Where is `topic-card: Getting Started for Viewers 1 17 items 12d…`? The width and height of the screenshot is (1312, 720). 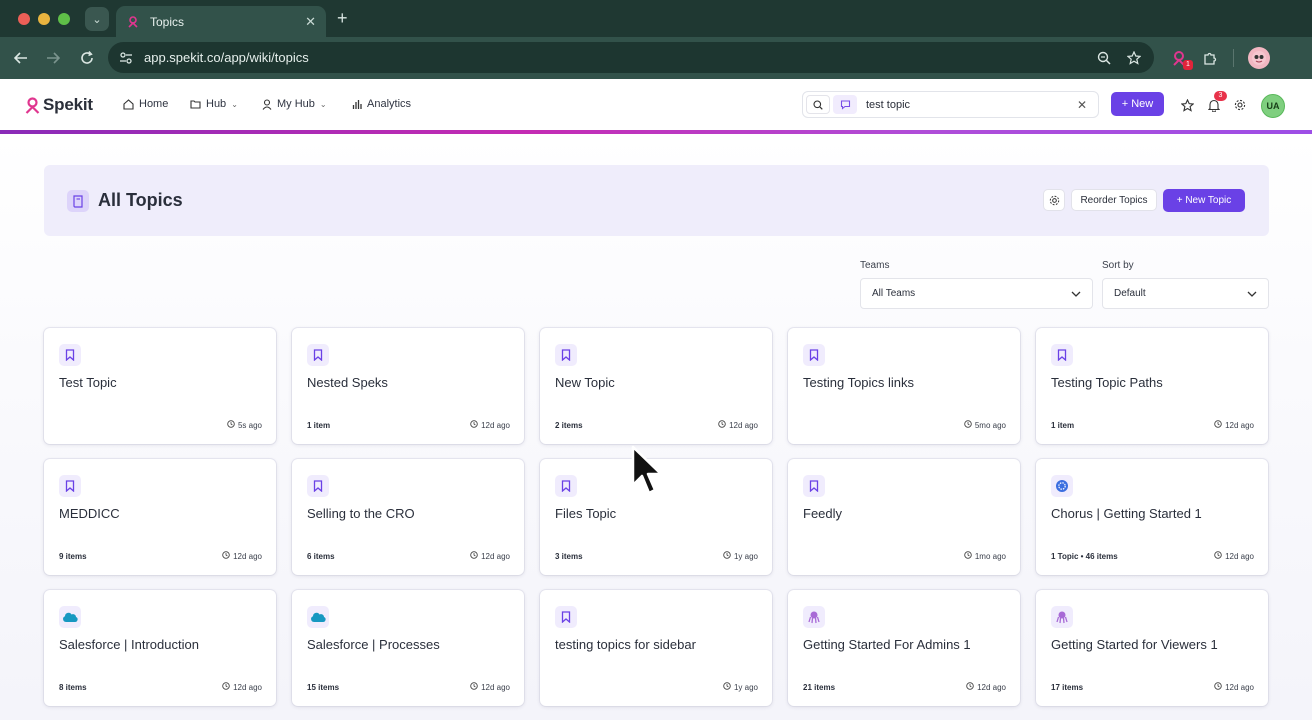
topic-card: Getting Started for Viewers 1 17 items 12d… is located at coordinates (1152, 648).